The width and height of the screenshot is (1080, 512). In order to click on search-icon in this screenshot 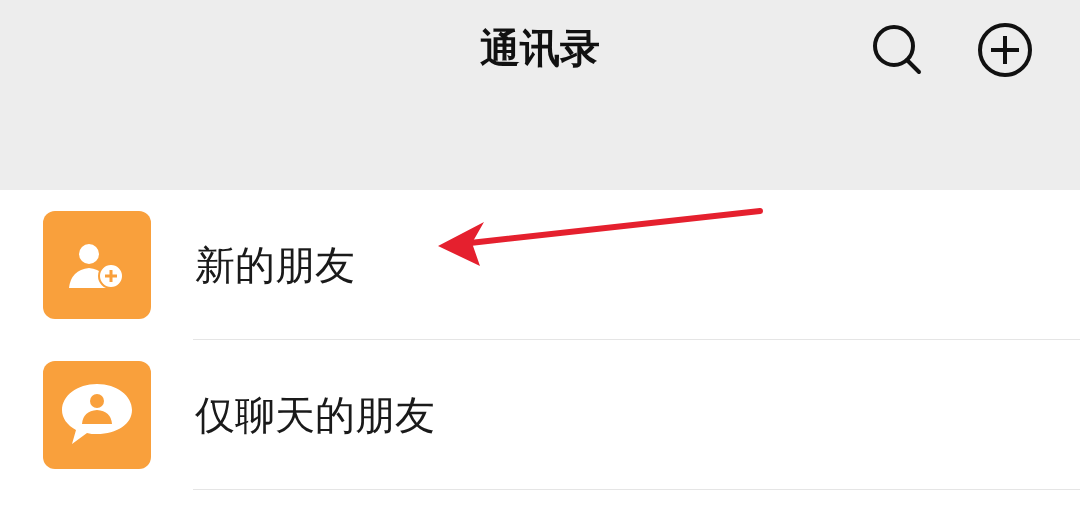, I will do `click(898, 50)`.